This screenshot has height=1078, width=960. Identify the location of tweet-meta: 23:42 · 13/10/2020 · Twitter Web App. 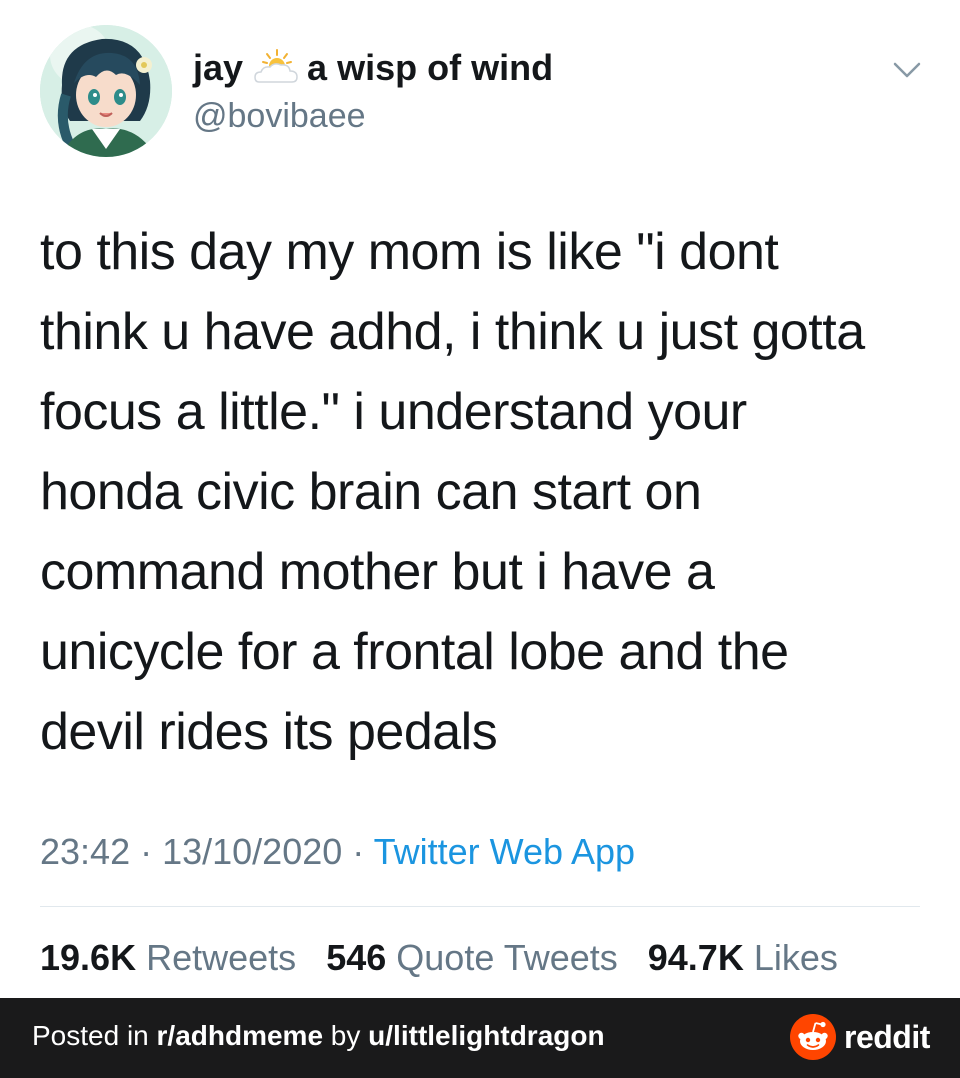
(337, 852).